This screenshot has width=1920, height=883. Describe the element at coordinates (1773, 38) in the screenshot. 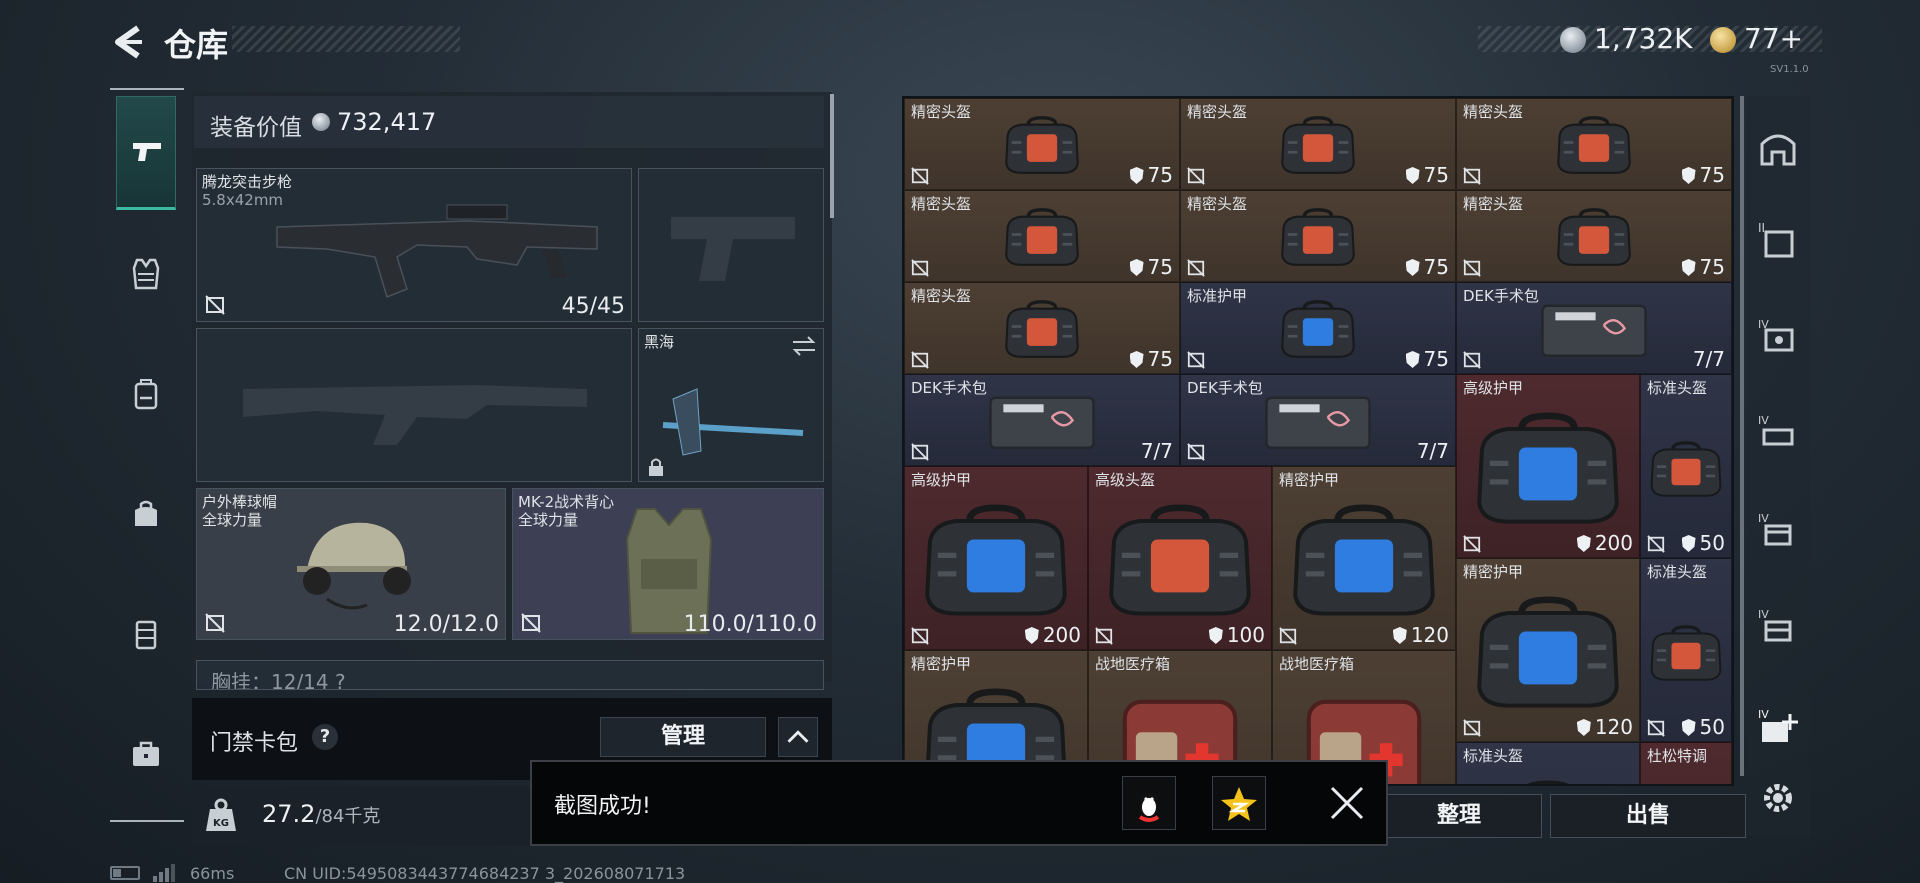

I see `gold-amount: 77+` at that location.